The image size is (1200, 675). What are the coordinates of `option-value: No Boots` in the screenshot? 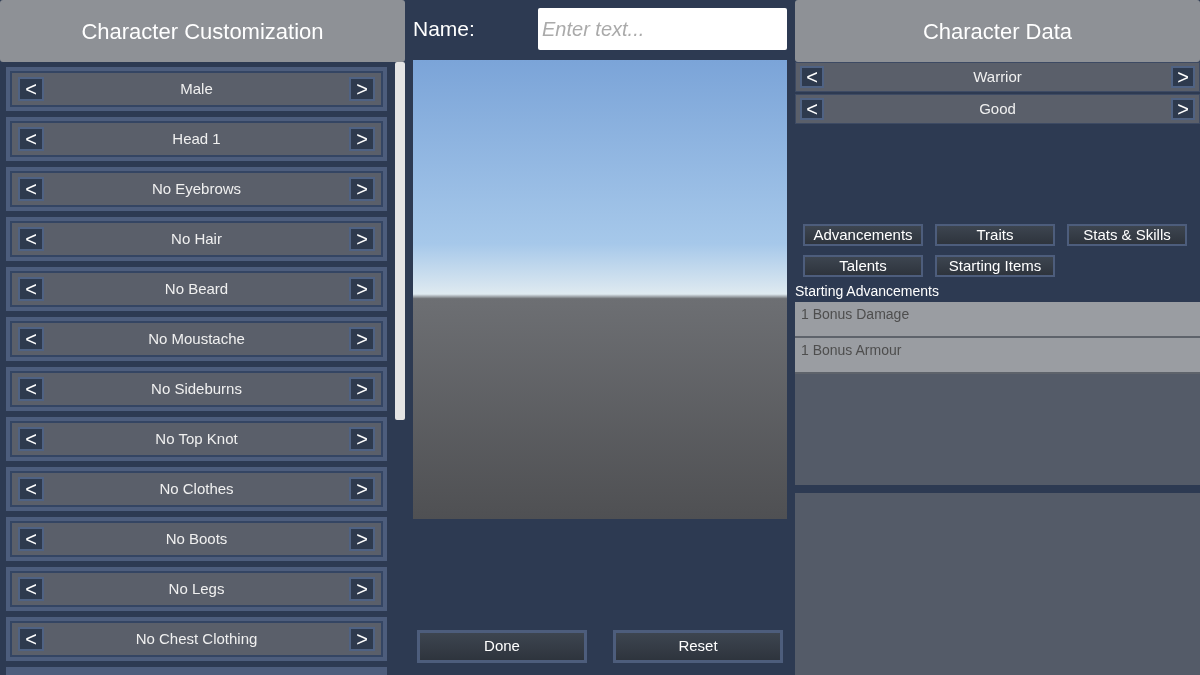 It's located at (196, 538).